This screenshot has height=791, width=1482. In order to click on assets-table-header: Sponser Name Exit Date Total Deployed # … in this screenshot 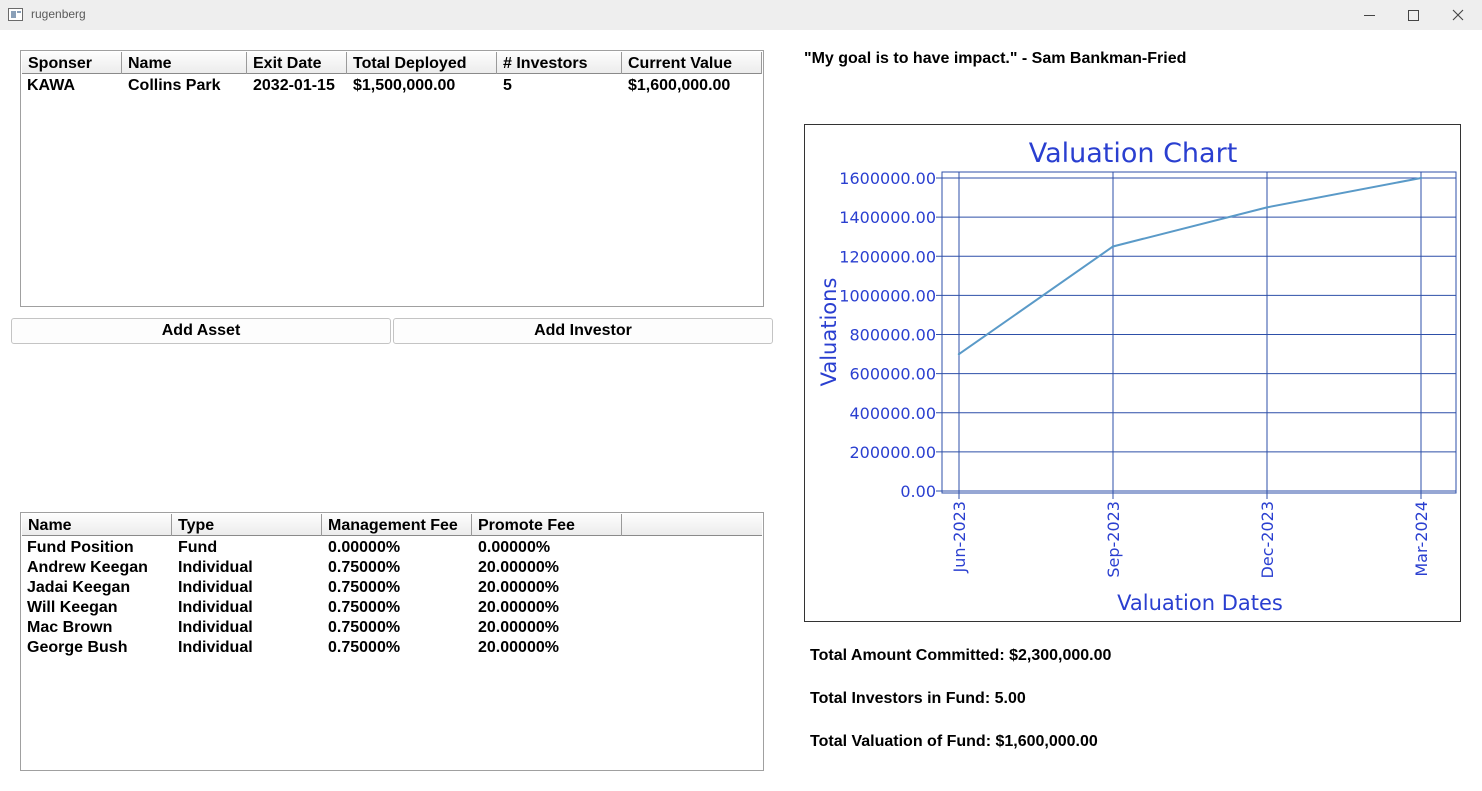, I will do `click(392, 63)`.